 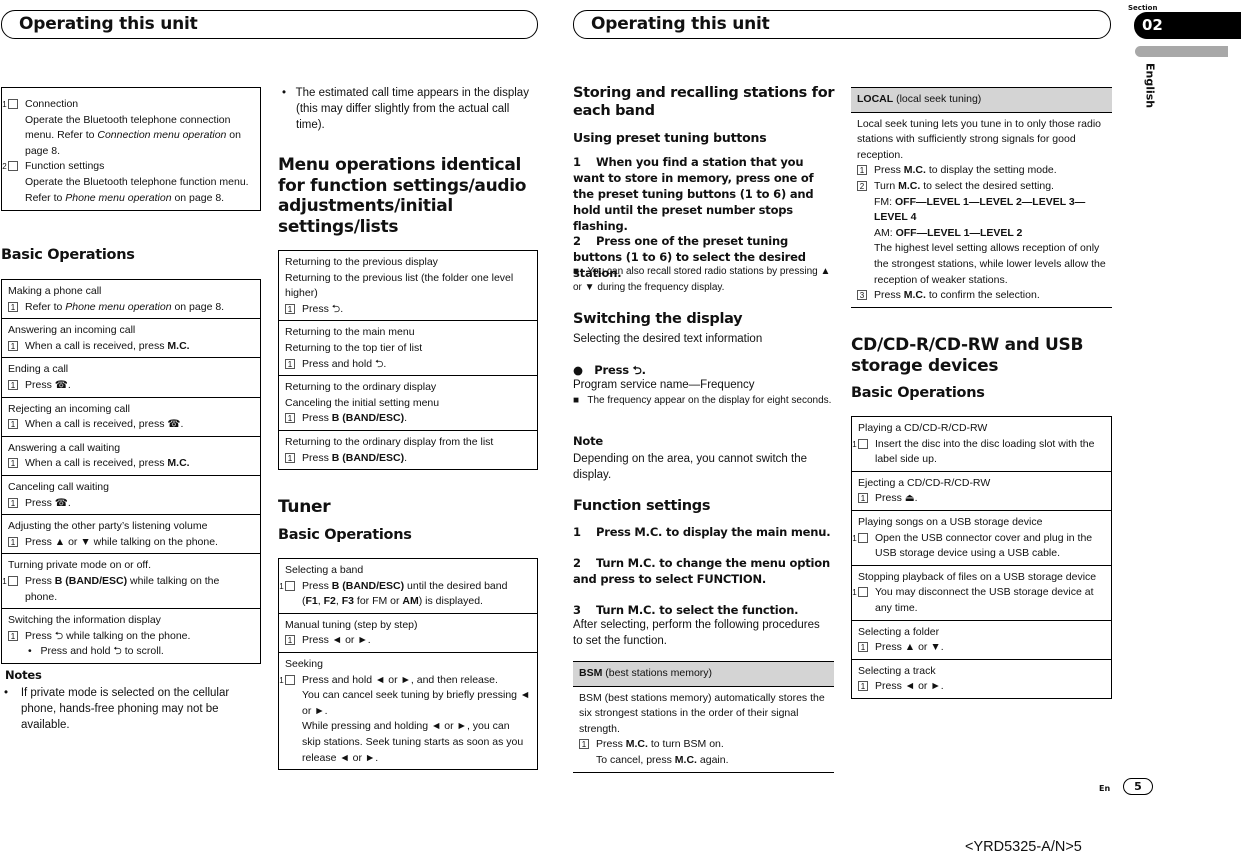 I want to click on op-row: Canceling call waiting 1 Press ☎., so click(x=131, y=494).